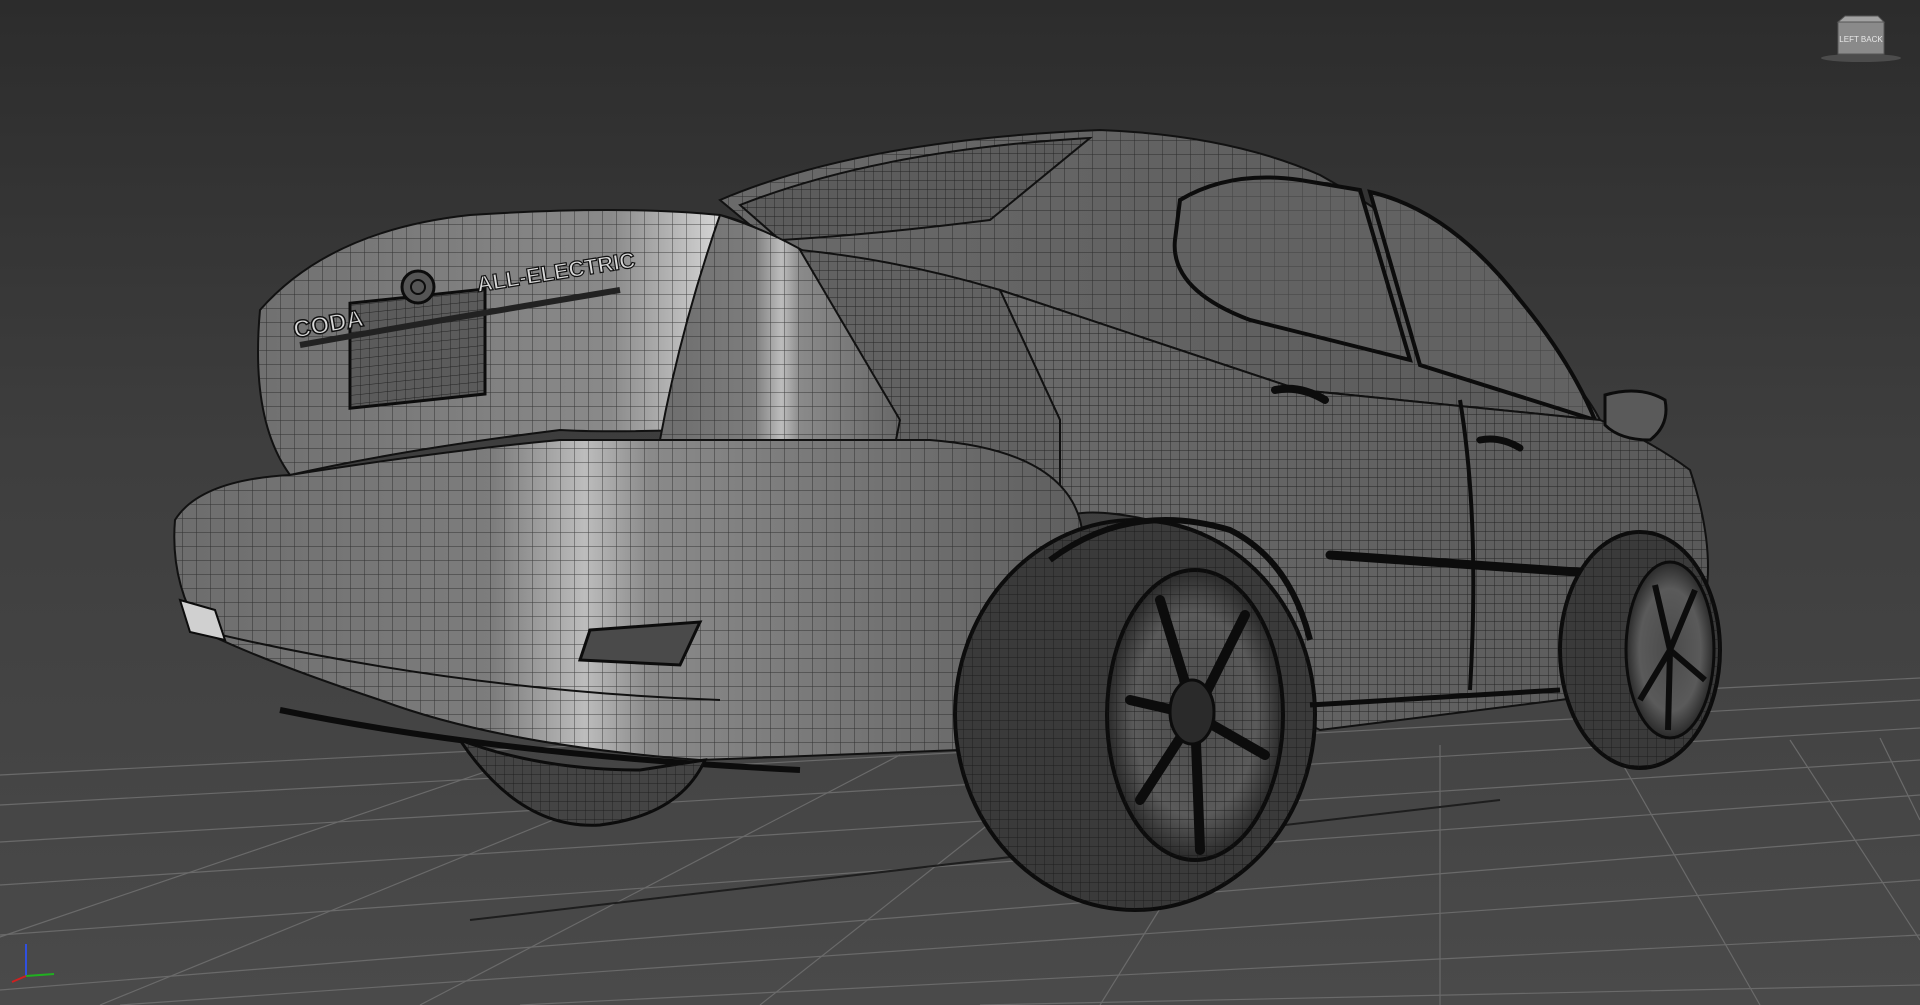 This screenshot has height=1005, width=1920. What do you see at coordinates (34, 960) in the screenshot?
I see `axis-tripod-icon` at bounding box center [34, 960].